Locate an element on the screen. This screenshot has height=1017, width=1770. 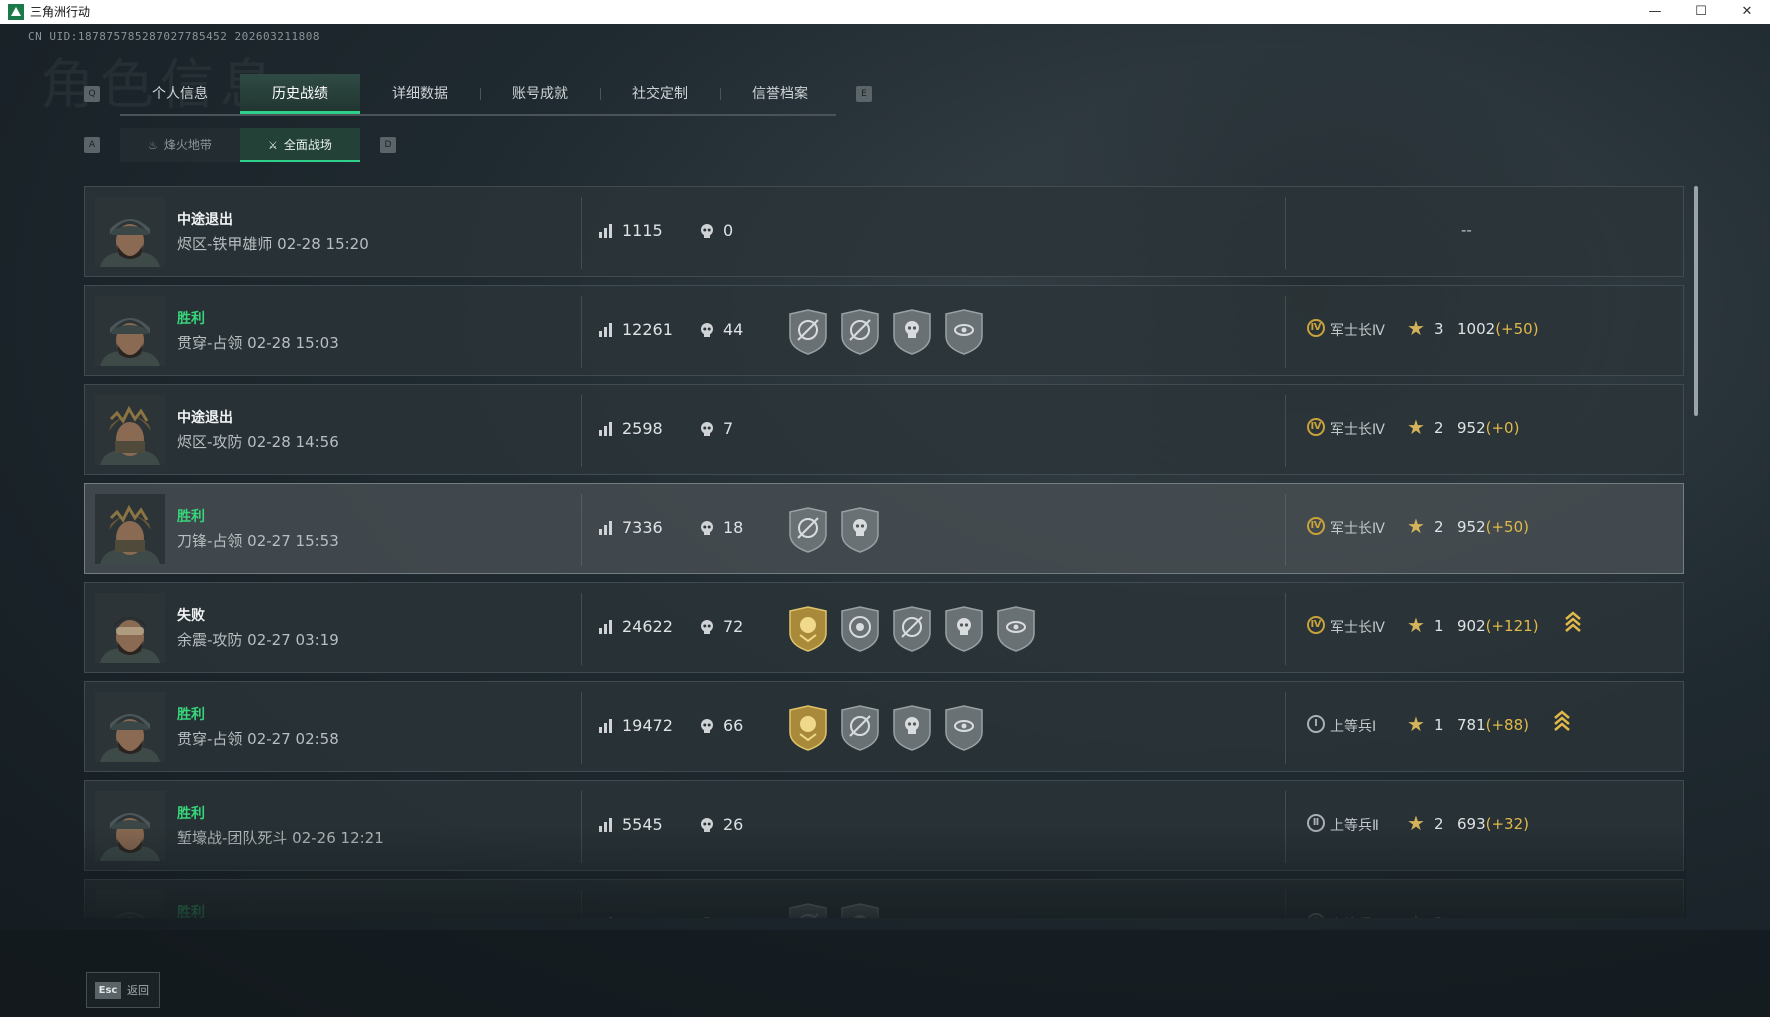
rank-stars: 2 is located at coordinates (1439, 824).